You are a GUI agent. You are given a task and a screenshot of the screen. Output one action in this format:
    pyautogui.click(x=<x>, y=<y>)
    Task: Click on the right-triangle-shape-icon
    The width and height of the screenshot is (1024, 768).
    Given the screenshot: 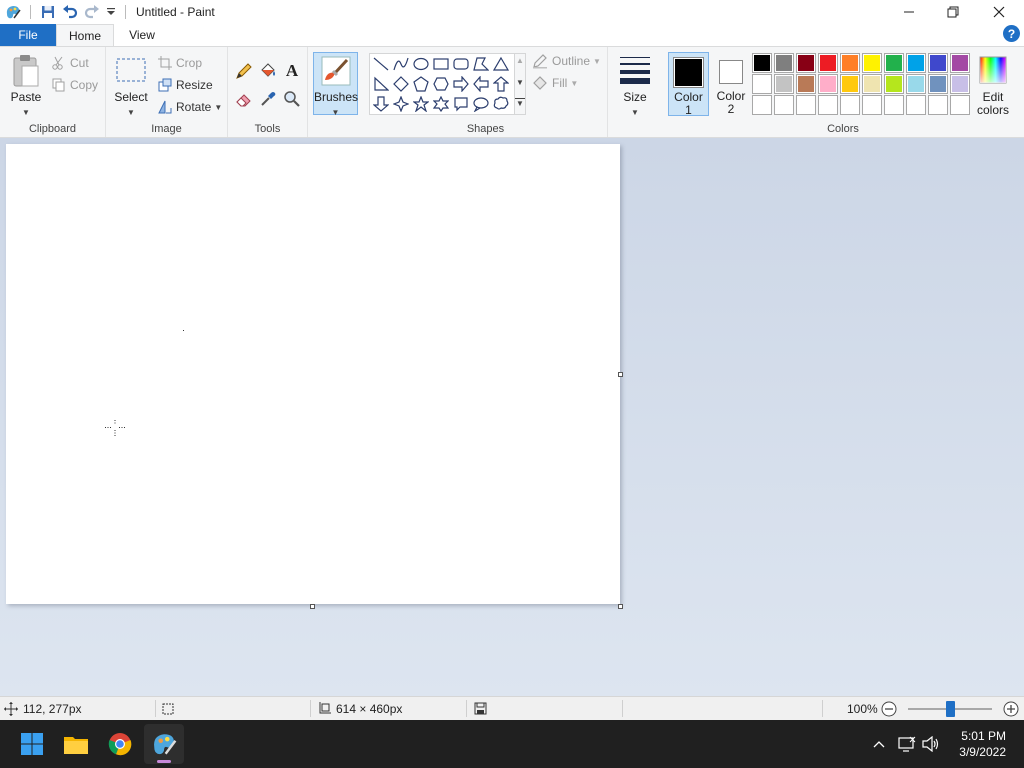 What is the action you would take?
    pyautogui.click(x=381, y=84)
    